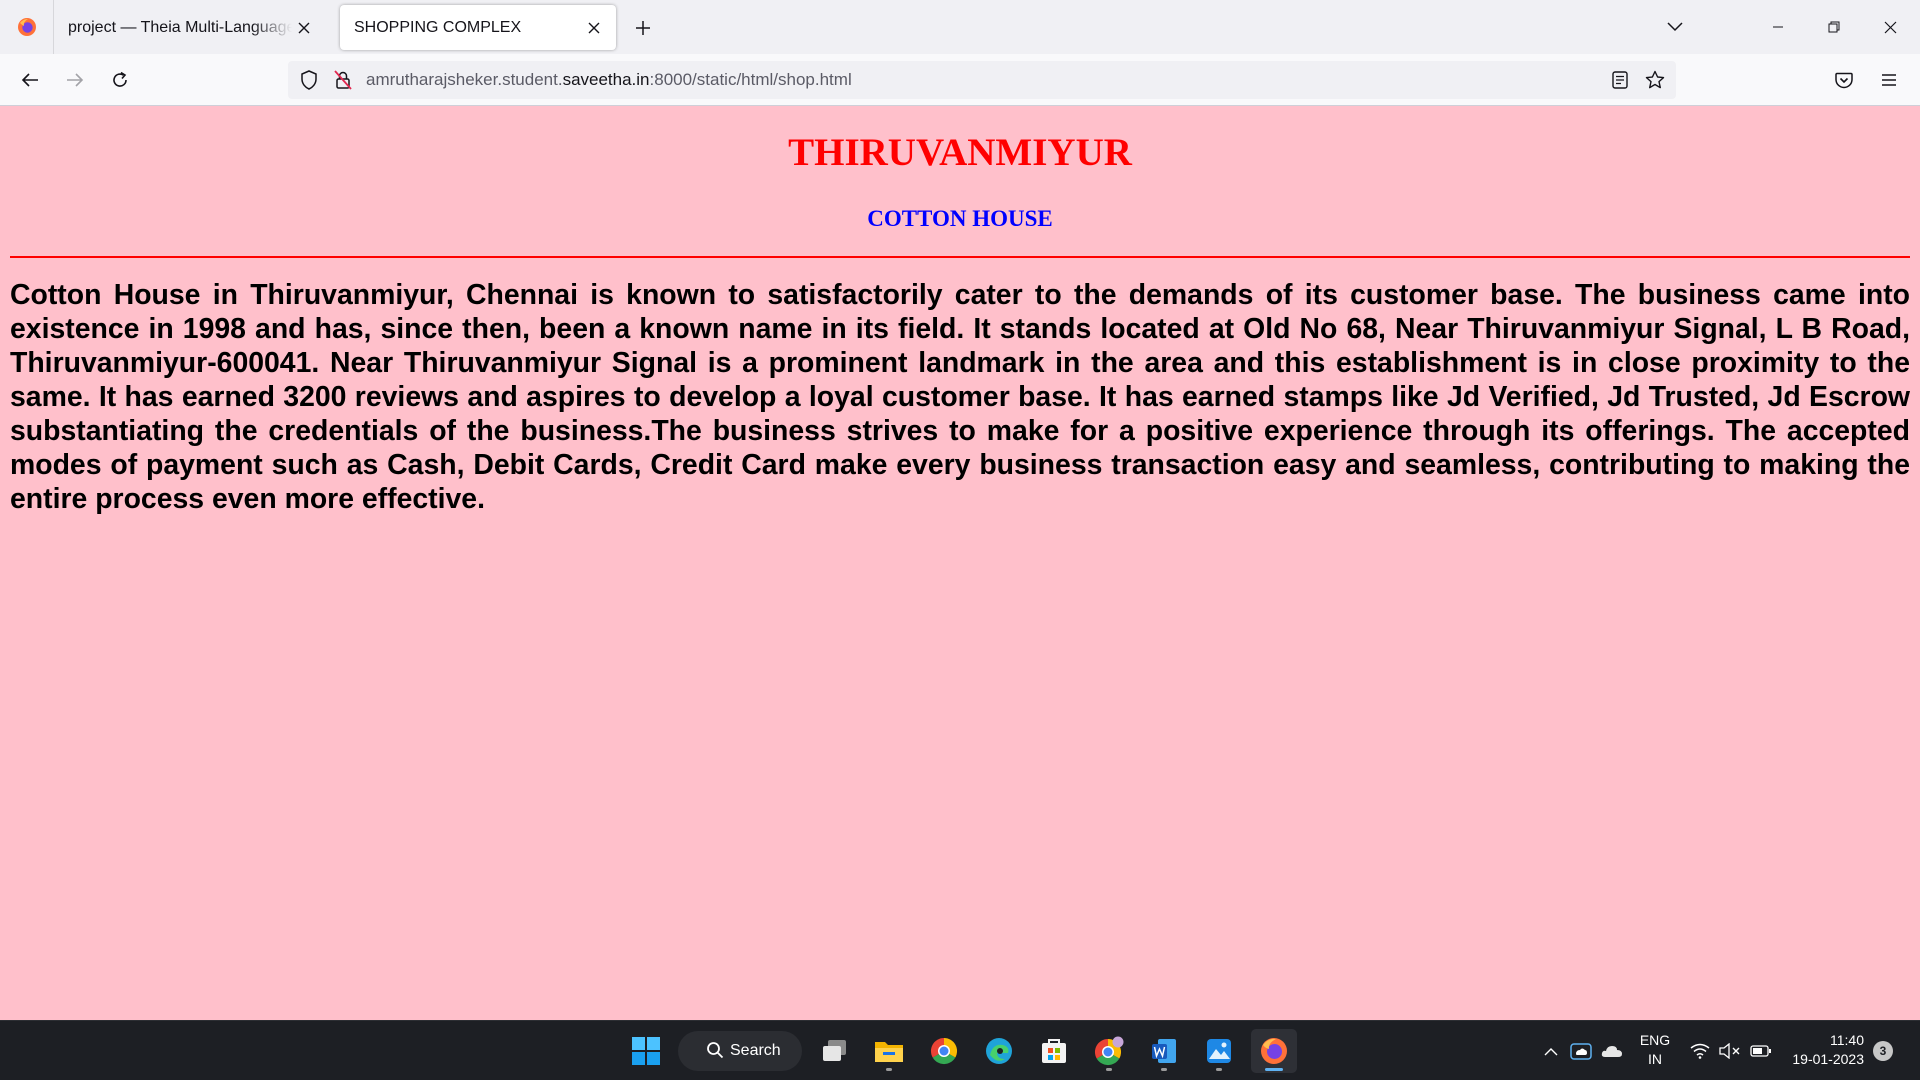  What do you see at coordinates (1700, 1051) in the screenshot?
I see `wifi-icon` at bounding box center [1700, 1051].